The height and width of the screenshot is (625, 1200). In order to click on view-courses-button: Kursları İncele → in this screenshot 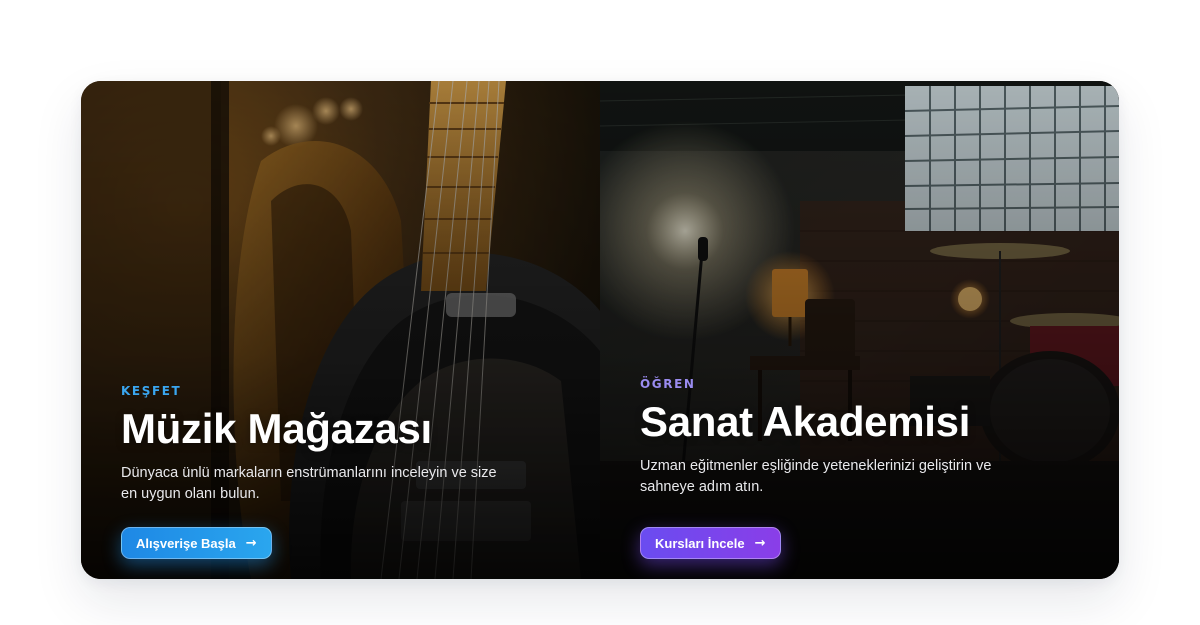, I will do `click(710, 543)`.